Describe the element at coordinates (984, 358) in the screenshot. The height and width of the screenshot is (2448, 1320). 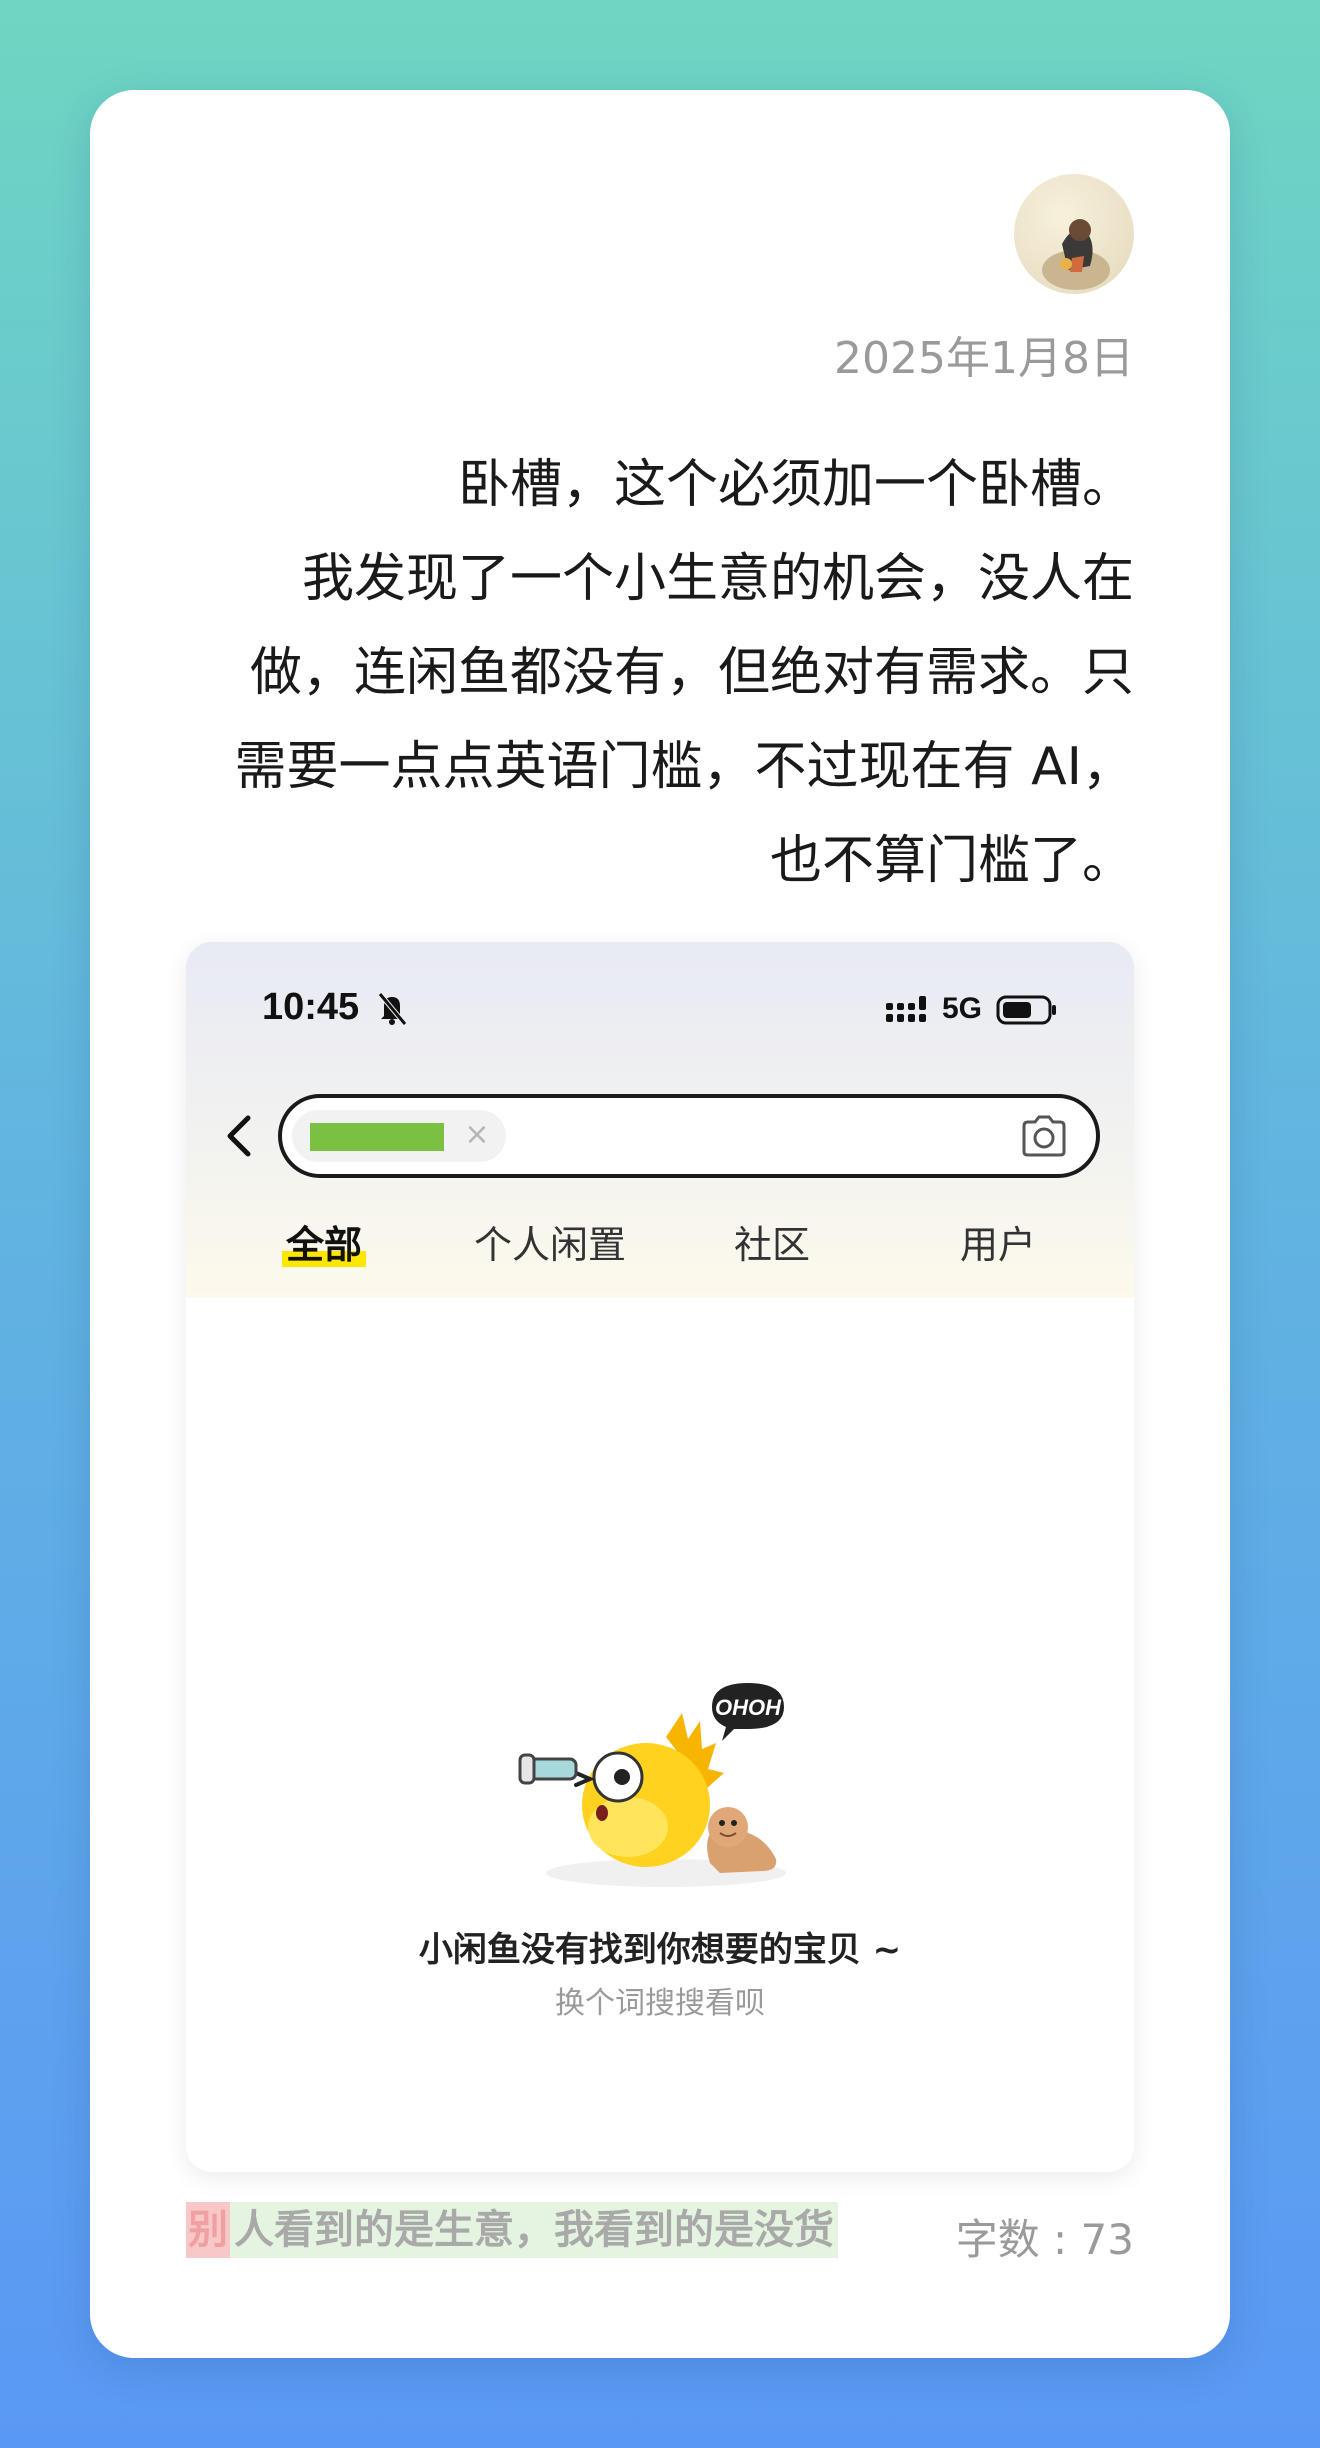
I see `post-date: 2025年1月8日` at that location.